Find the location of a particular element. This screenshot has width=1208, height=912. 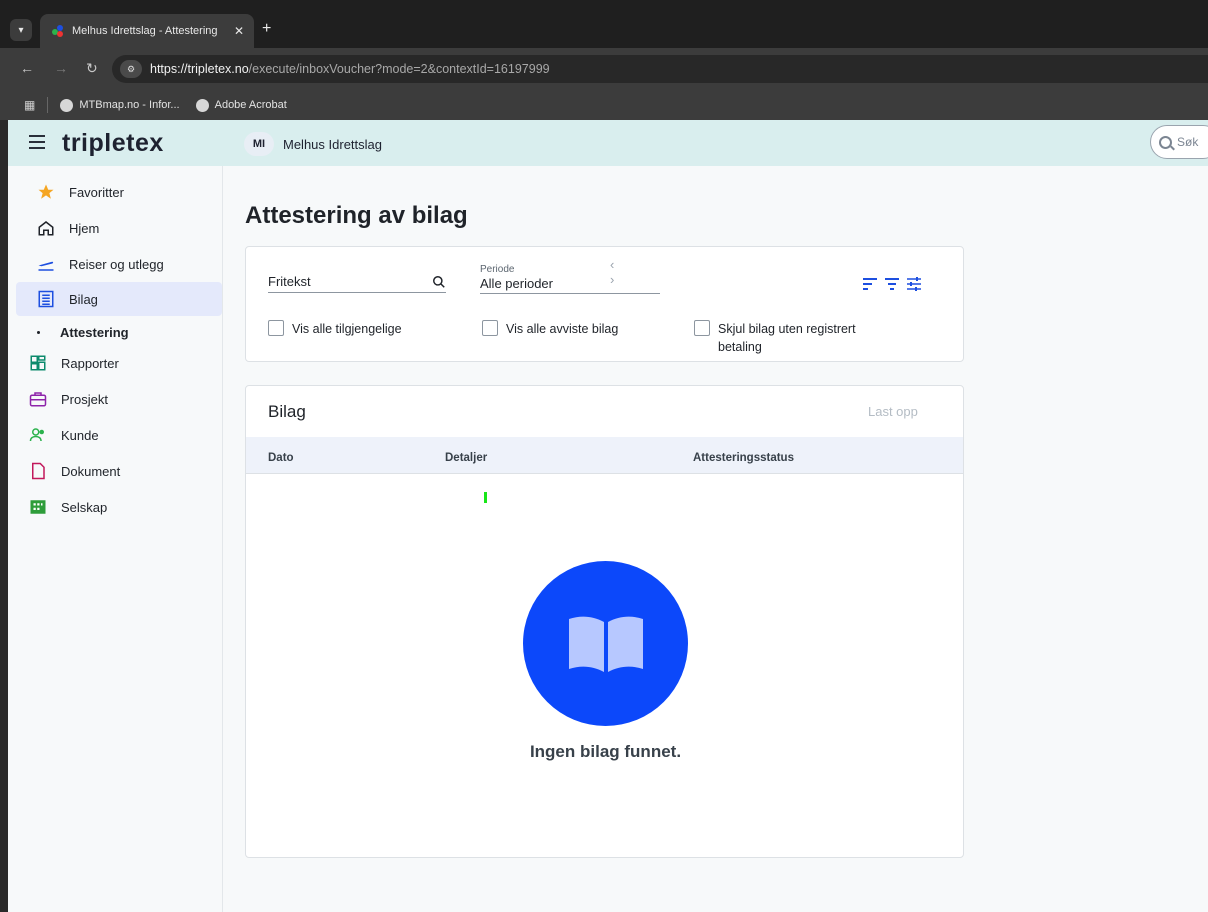

tripletex-favicon-icon is located at coordinates (58, 31).